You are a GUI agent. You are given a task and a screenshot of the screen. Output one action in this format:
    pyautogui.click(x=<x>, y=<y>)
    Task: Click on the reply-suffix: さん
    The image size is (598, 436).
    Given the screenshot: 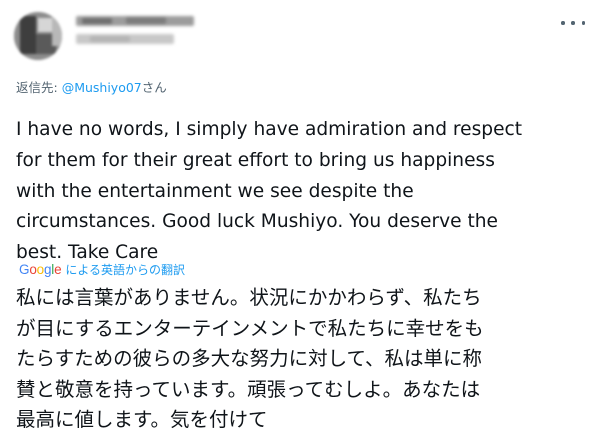 What is the action you would take?
    pyautogui.click(x=154, y=87)
    